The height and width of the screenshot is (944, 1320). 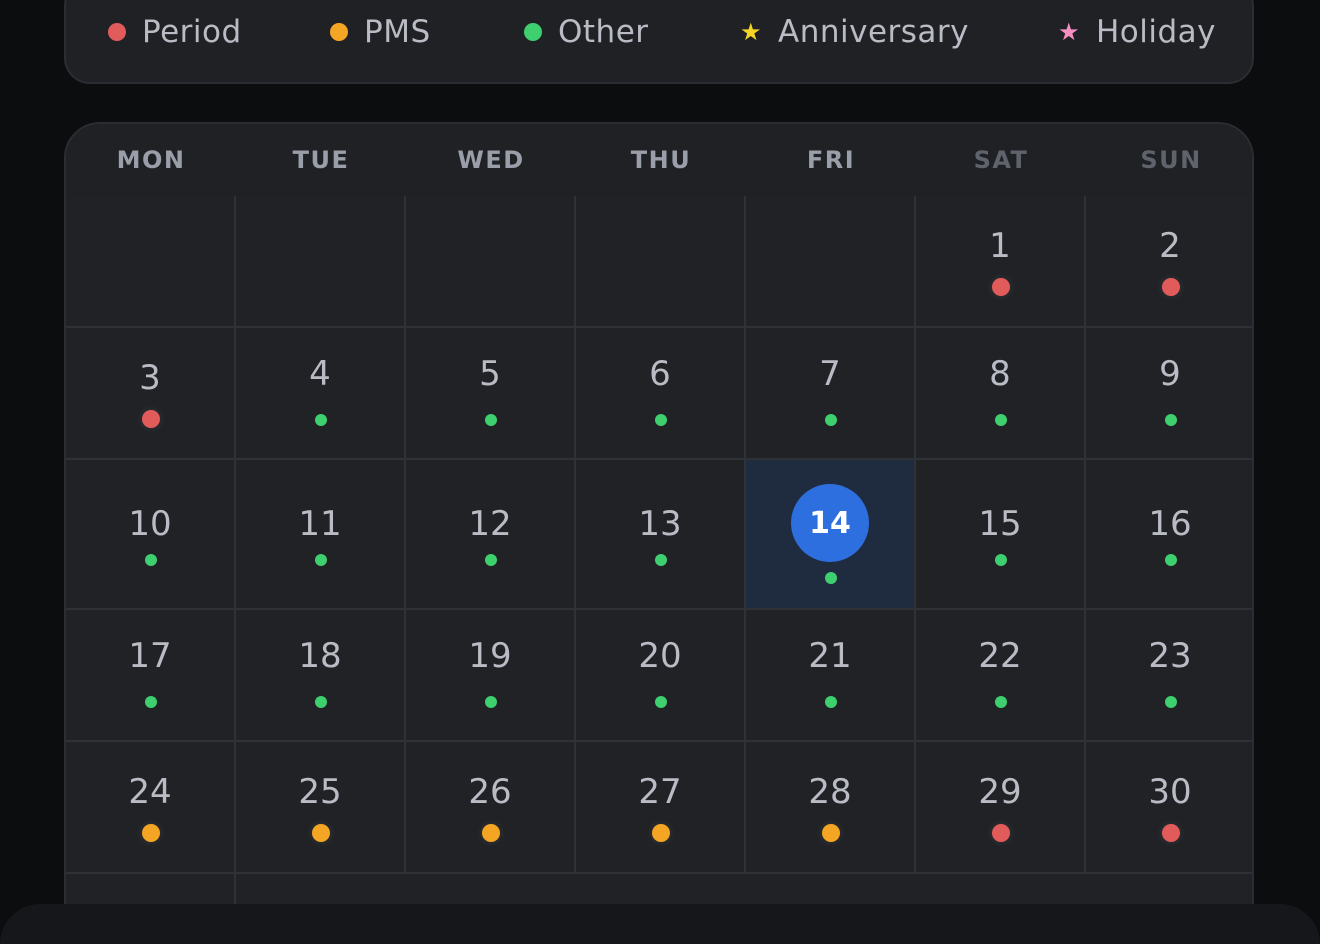 What do you see at coordinates (603, 32) in the screenshot?
I see `legend-label: Other` at bounding box center [603, 32].